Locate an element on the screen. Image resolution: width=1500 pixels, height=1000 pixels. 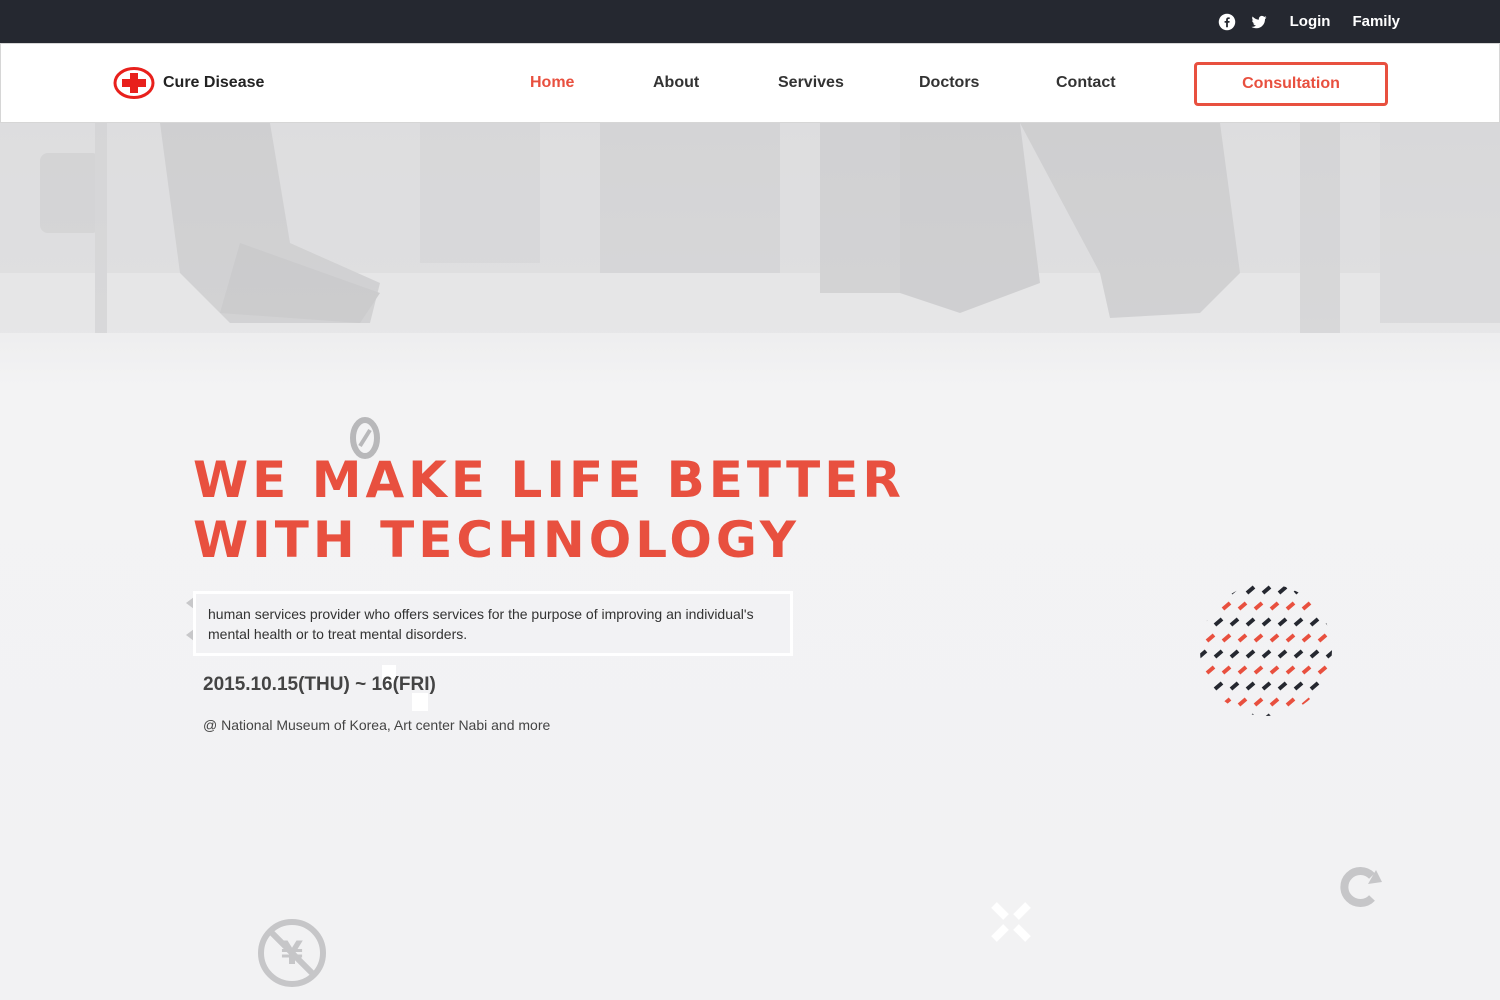
red-cross-logo-icon is located at coordinates (134, 83).